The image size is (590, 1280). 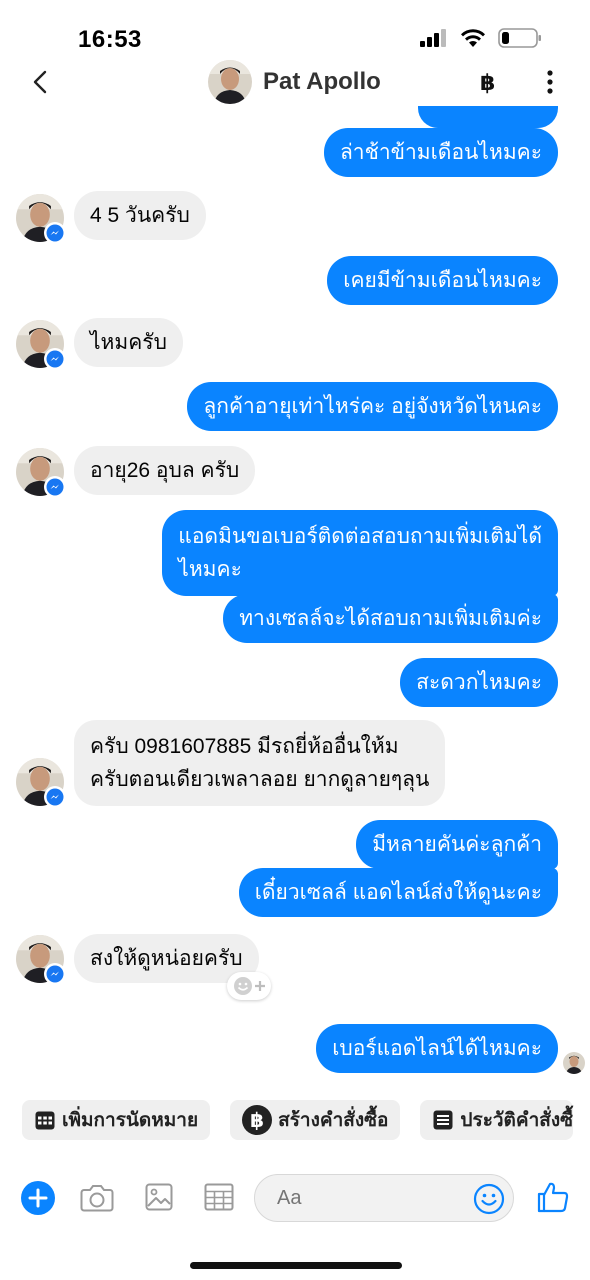 I want to click on message-text: เบอร์แอดไลน์ได้ไหมคะ, so click(x=437, y=1048).